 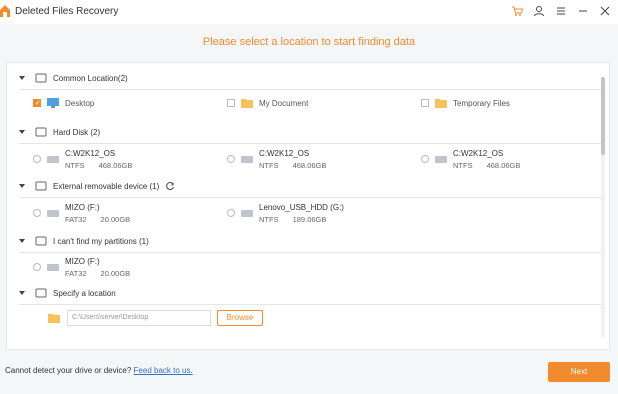 What do you see at coordinates (465, 103) in the screenshot?
I see `location-temporary-files: Temporary Files` at bounding box center [465, 103].